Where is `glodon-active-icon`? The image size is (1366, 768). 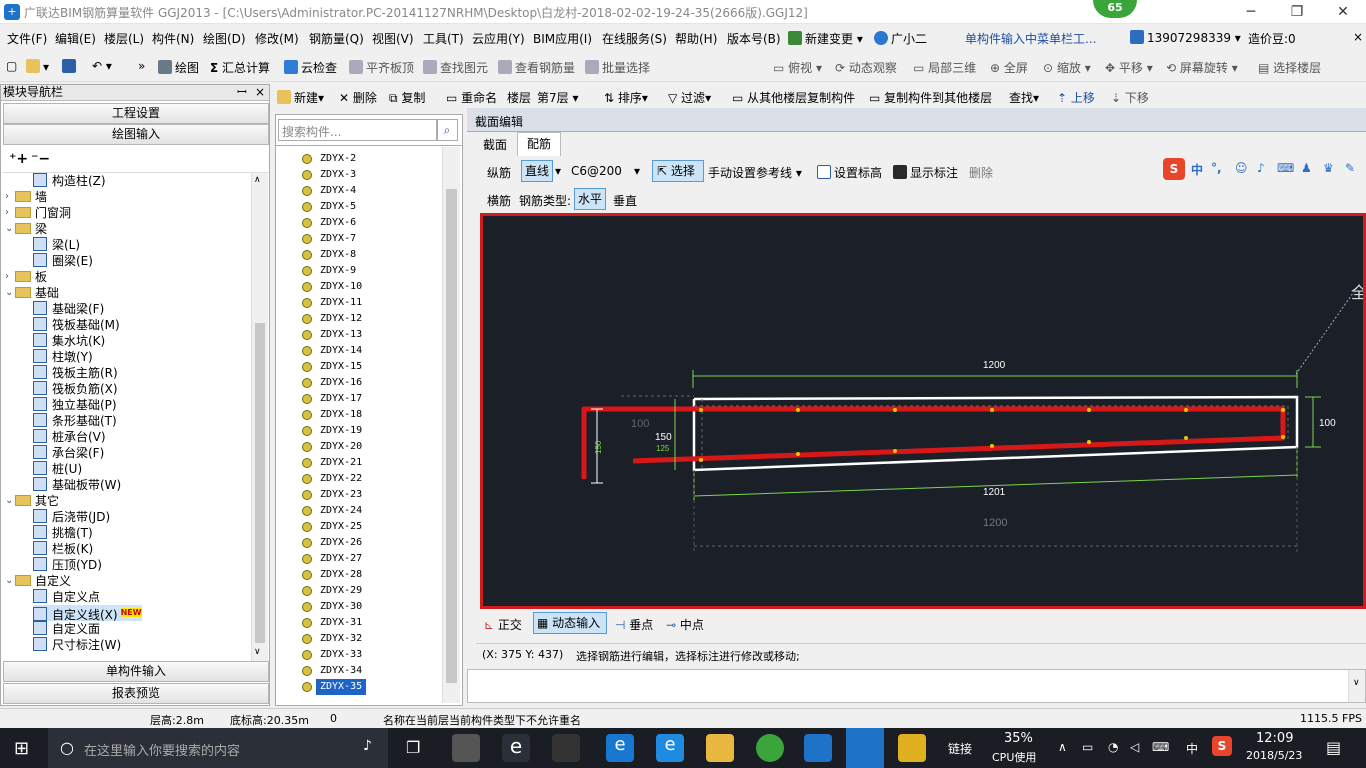
glodon-active-icon is located at coordinates (865, 748).